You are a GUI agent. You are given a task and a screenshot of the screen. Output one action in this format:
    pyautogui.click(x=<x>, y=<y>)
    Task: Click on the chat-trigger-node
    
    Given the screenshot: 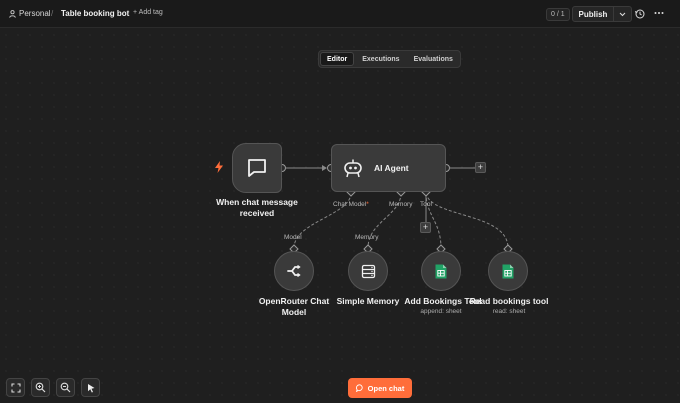 What is the action you would take?
    pyautogui.click(x=257, y=168)
    